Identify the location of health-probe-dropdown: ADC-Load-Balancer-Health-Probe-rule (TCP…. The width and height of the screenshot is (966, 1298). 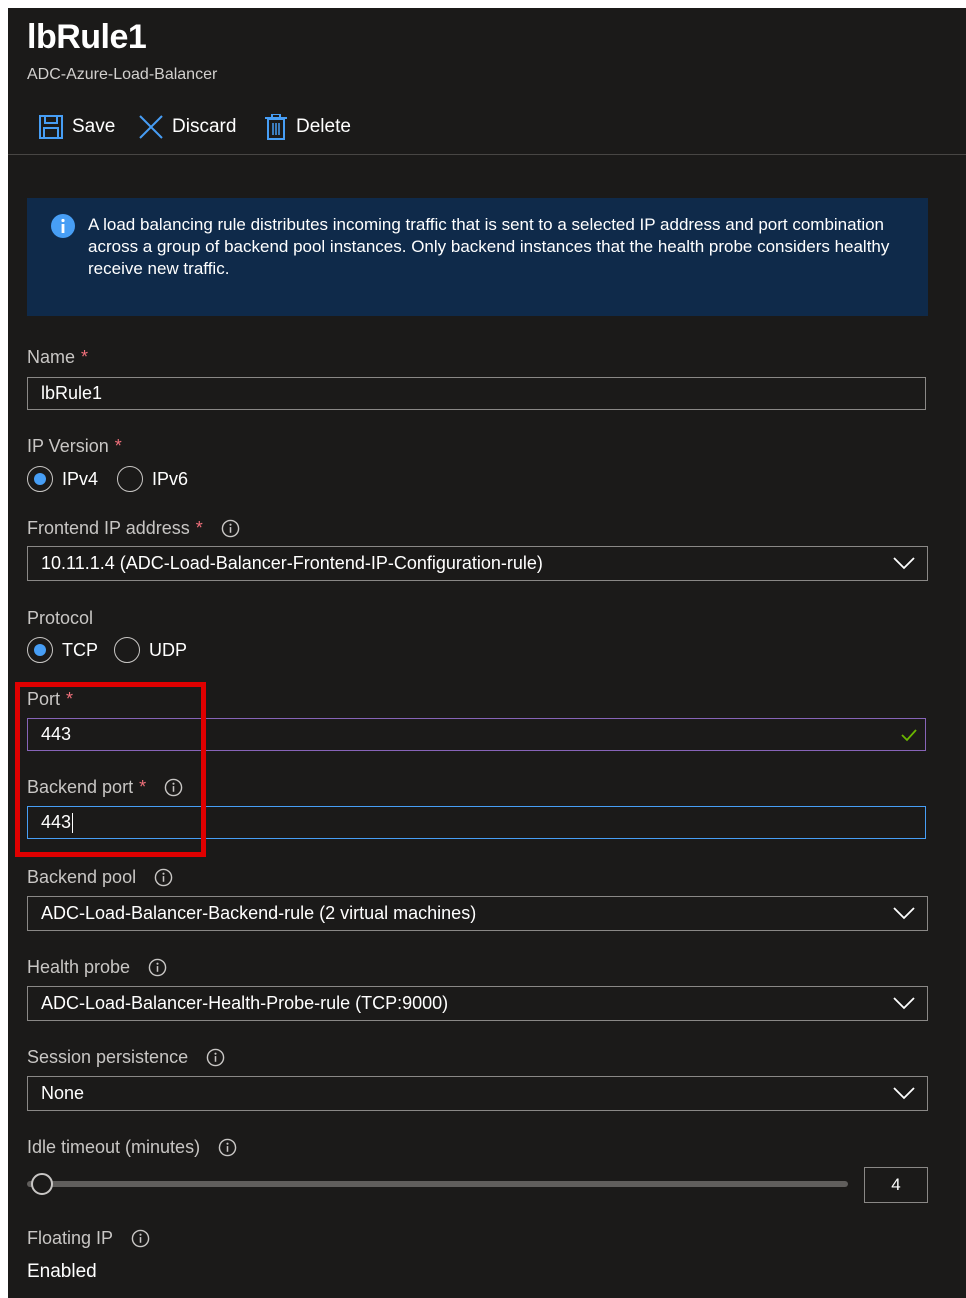
(477, 1003).